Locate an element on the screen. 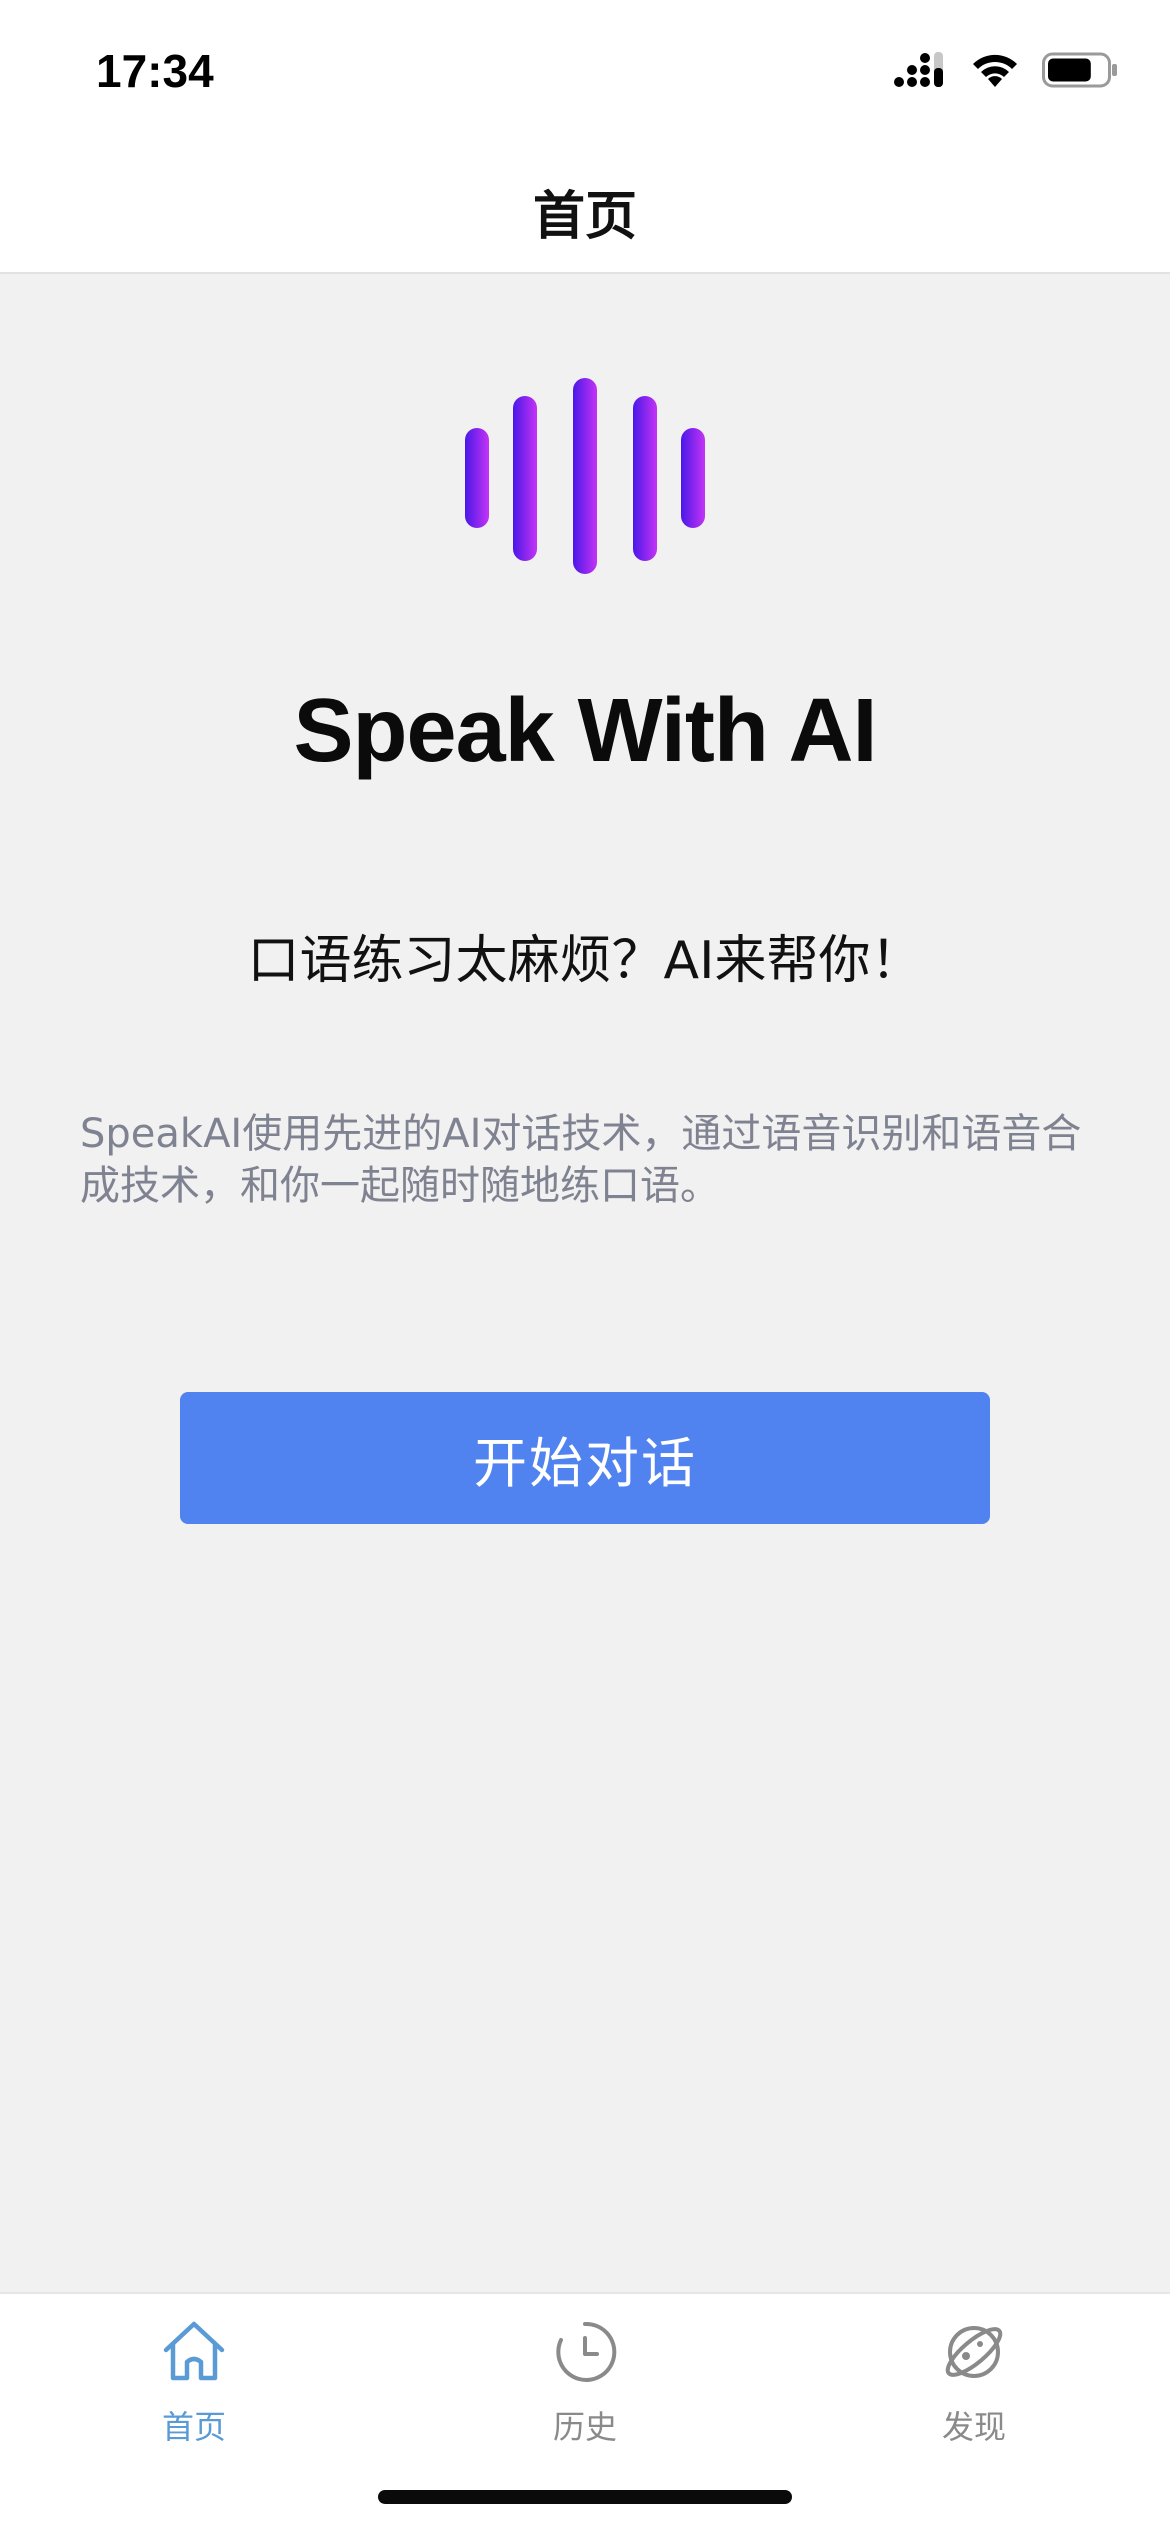  status-time: 17:34 is located at coordinates (155, 71).